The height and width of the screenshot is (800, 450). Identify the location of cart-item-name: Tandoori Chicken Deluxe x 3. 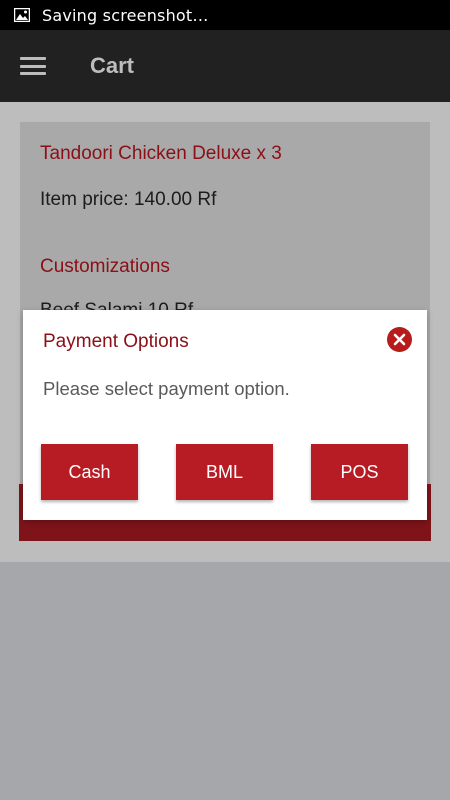
(161, 153).